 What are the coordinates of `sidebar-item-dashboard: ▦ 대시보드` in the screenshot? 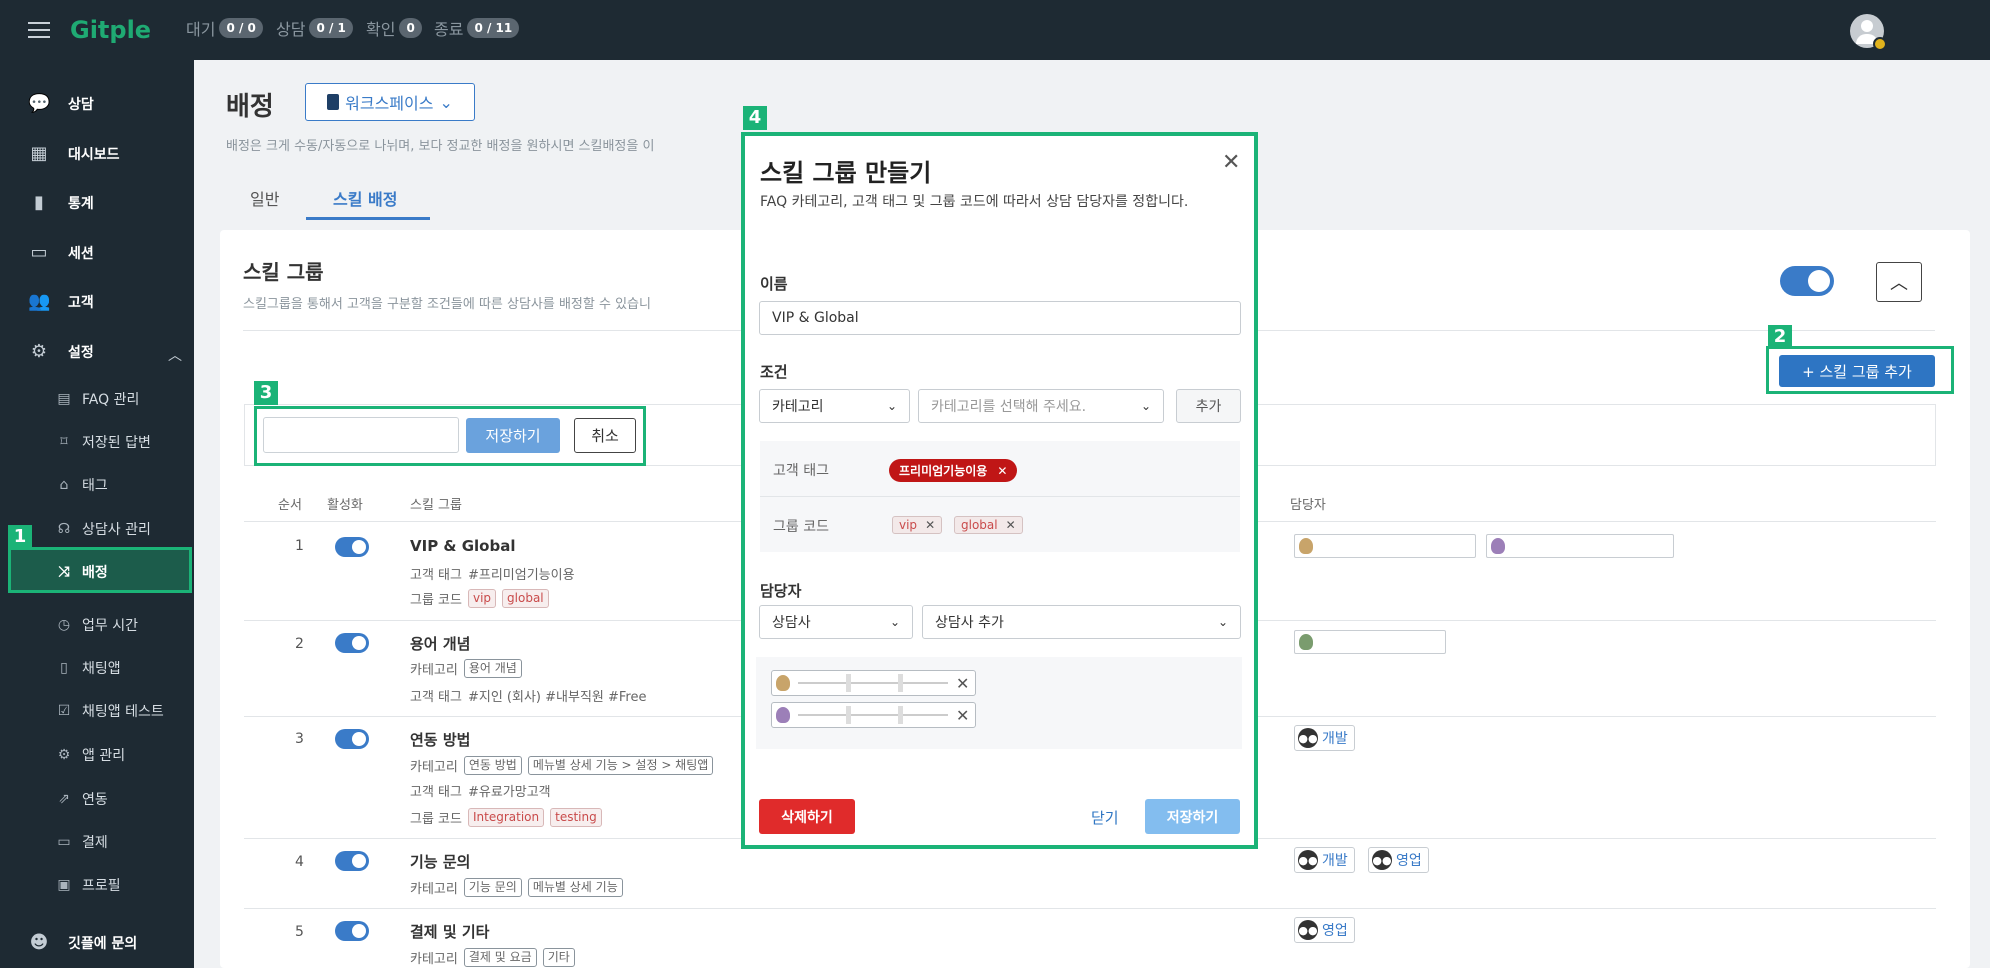 It's located at (74, 154).